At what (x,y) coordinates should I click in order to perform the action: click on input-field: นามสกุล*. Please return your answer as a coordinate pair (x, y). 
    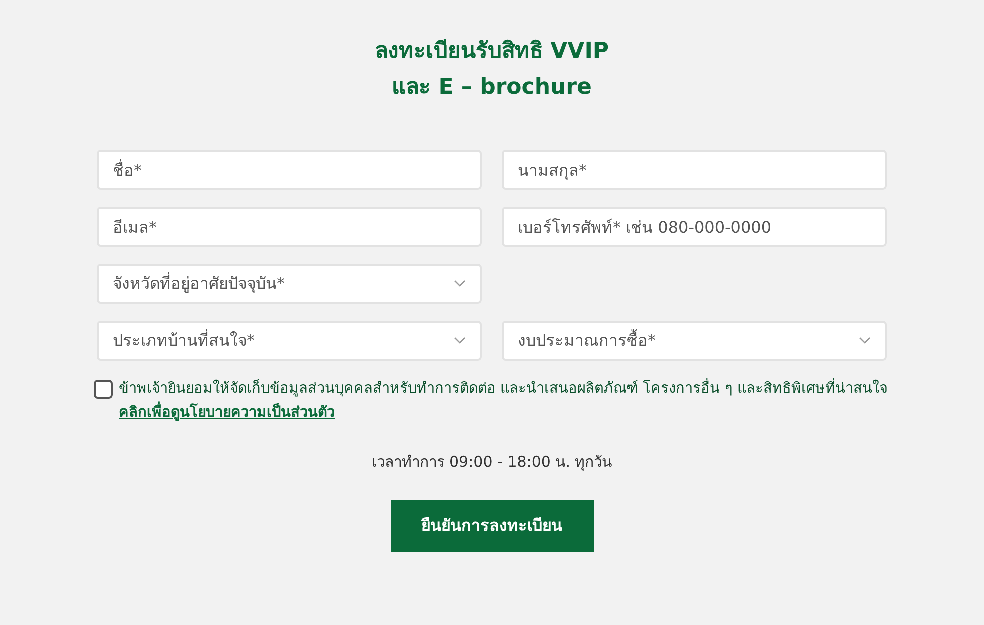
    Looking at the image, I should click on (694, 170).